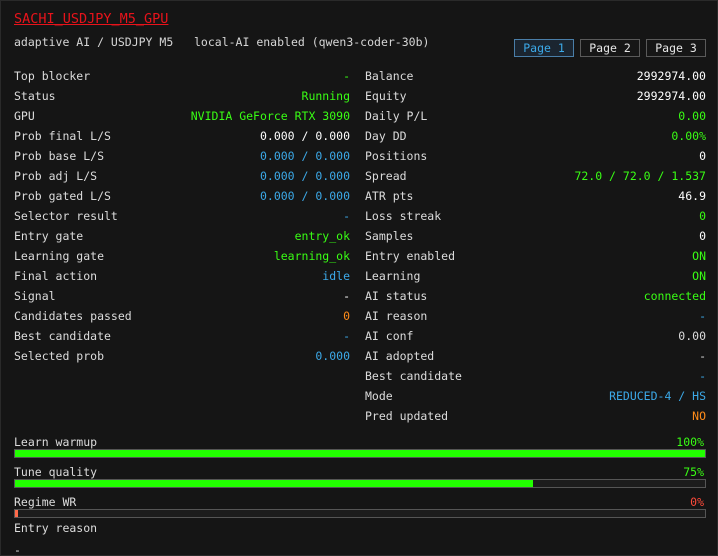 Image resolution: width=718 pixels, height=556 pixels. Describe the element at coordinates (699, 416) in the screenshot. I see `stat-value: NO` at that location.